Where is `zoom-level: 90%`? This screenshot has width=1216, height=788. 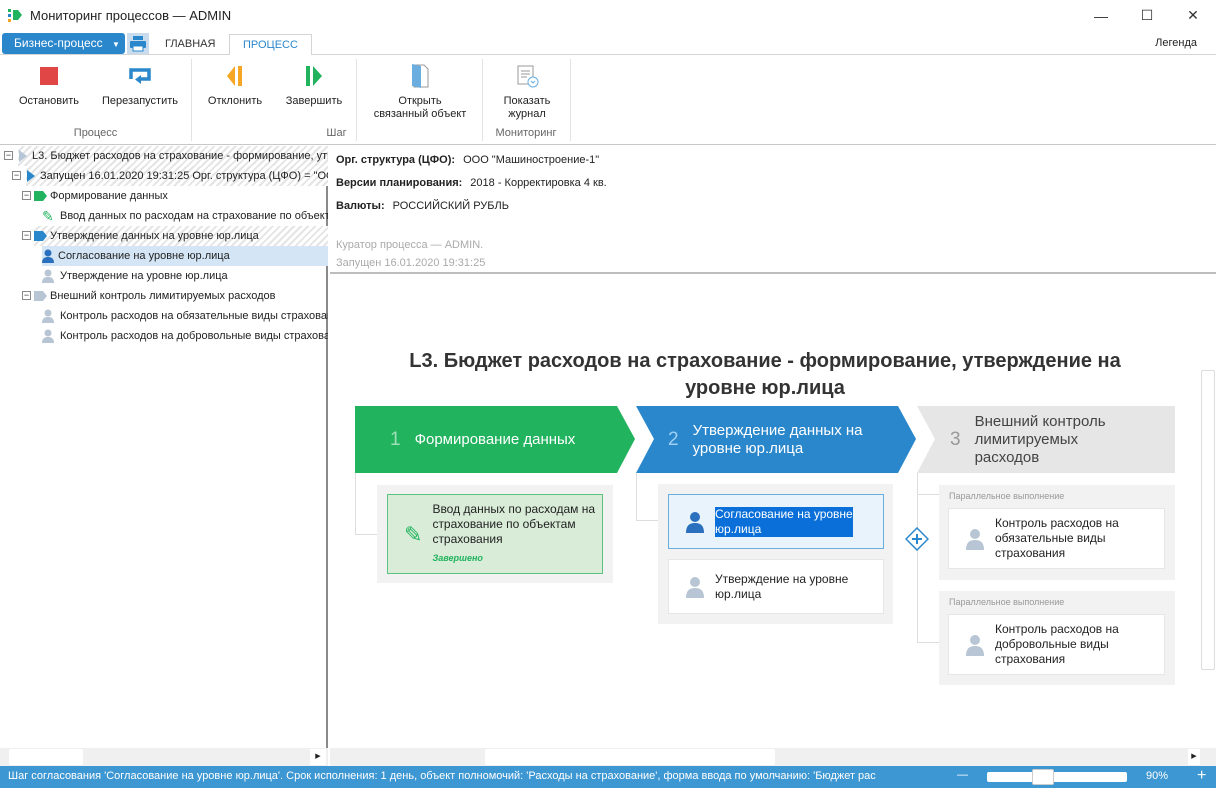
zoom-level: 90% is located at coordinates (1157, 776).